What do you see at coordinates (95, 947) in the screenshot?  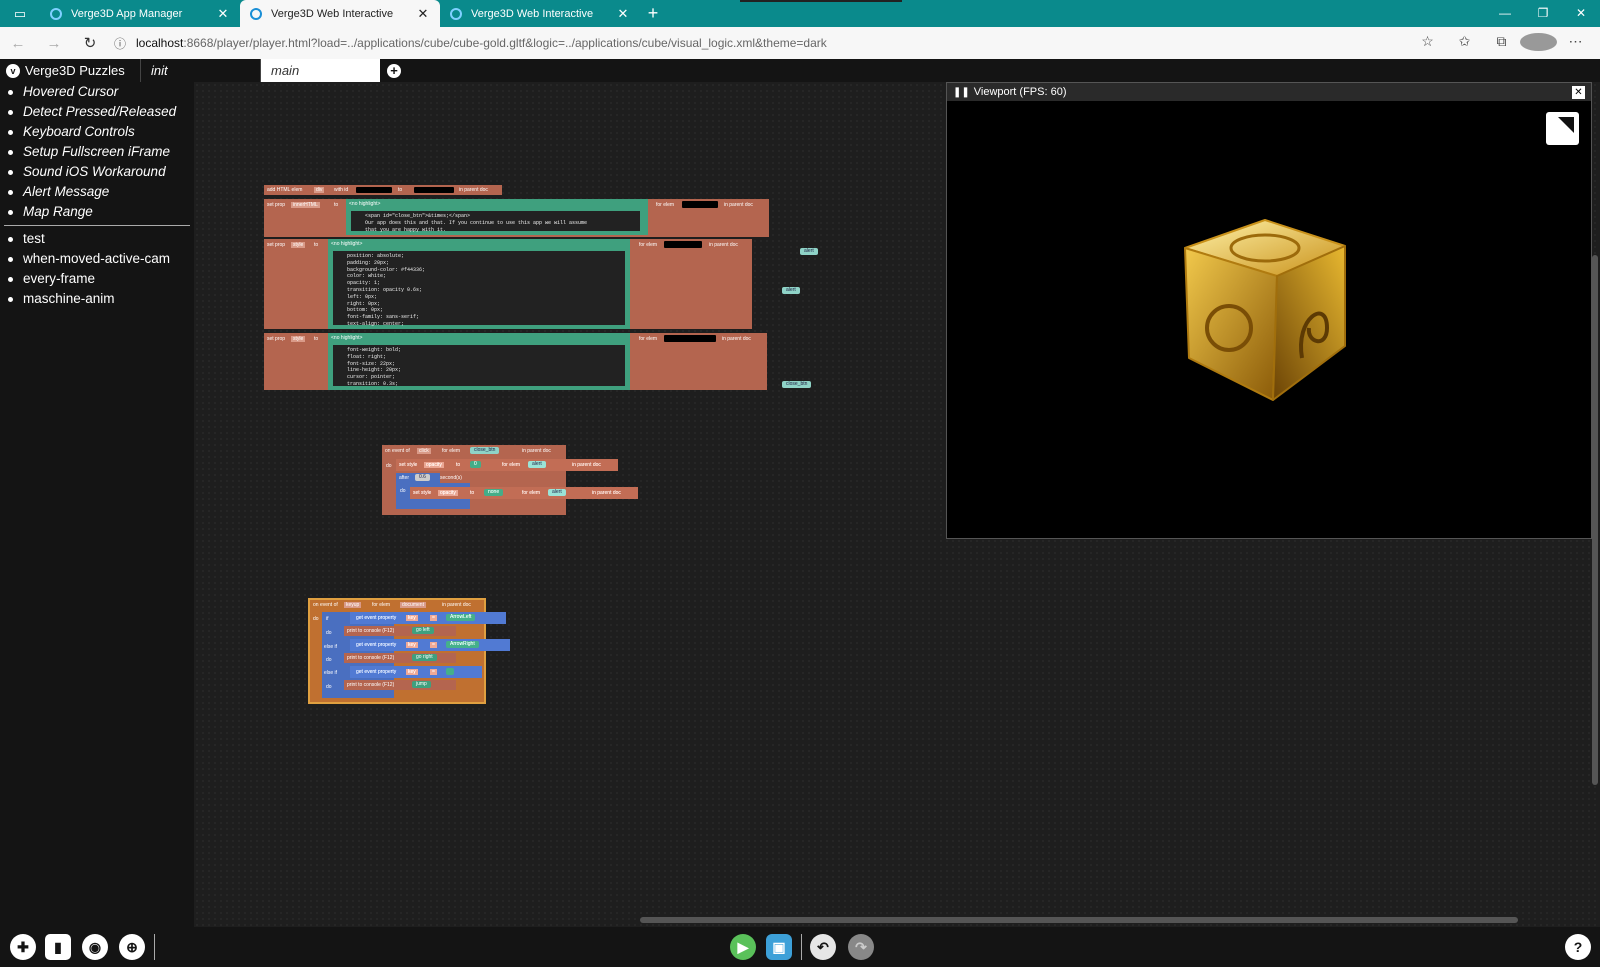 I see `screenshot-icon: ◉` at bounding box center [95, 947].